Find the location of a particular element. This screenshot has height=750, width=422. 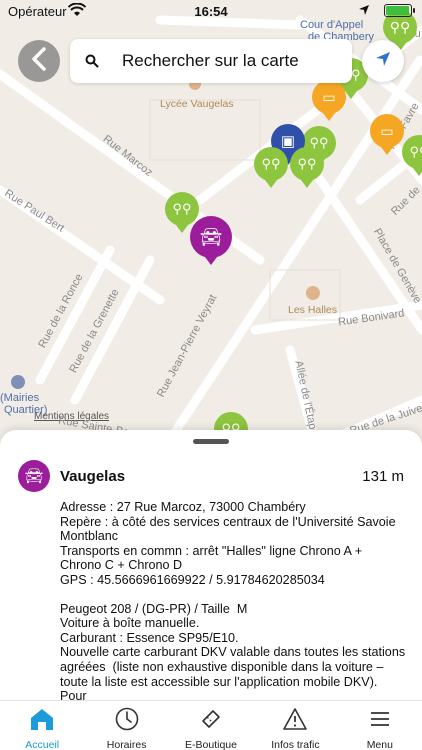

clock-icon is located at coordinates (127, 721).